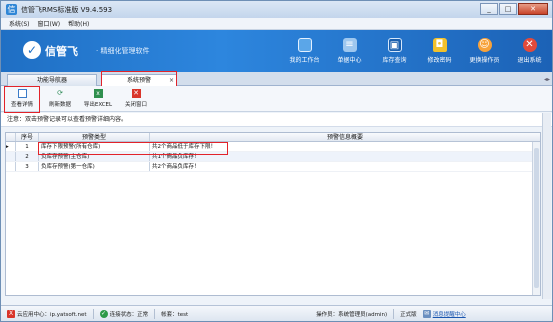  Describe the element at coordinates (94, 156) in the screenshot. I see `row-type: 负库存预警(主仓库)` at that location.